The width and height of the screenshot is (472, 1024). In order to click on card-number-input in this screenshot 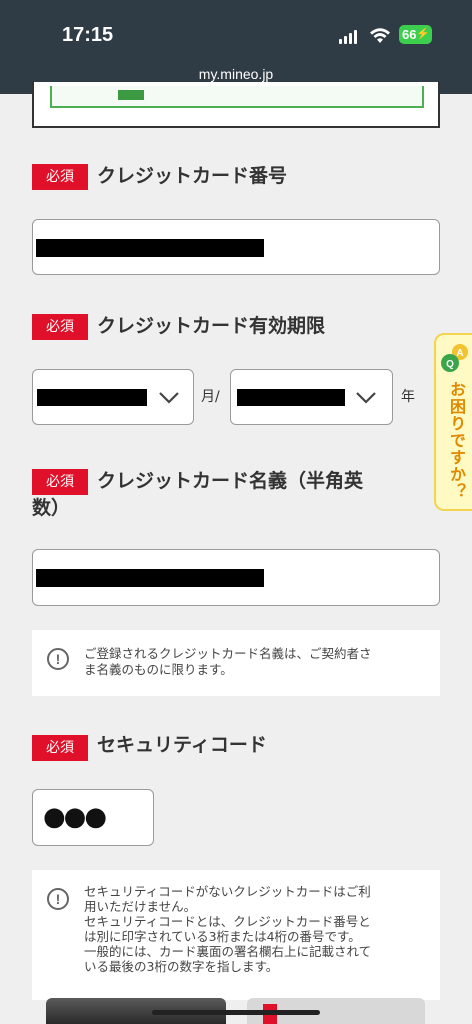, I will do `click(236, 247)`.